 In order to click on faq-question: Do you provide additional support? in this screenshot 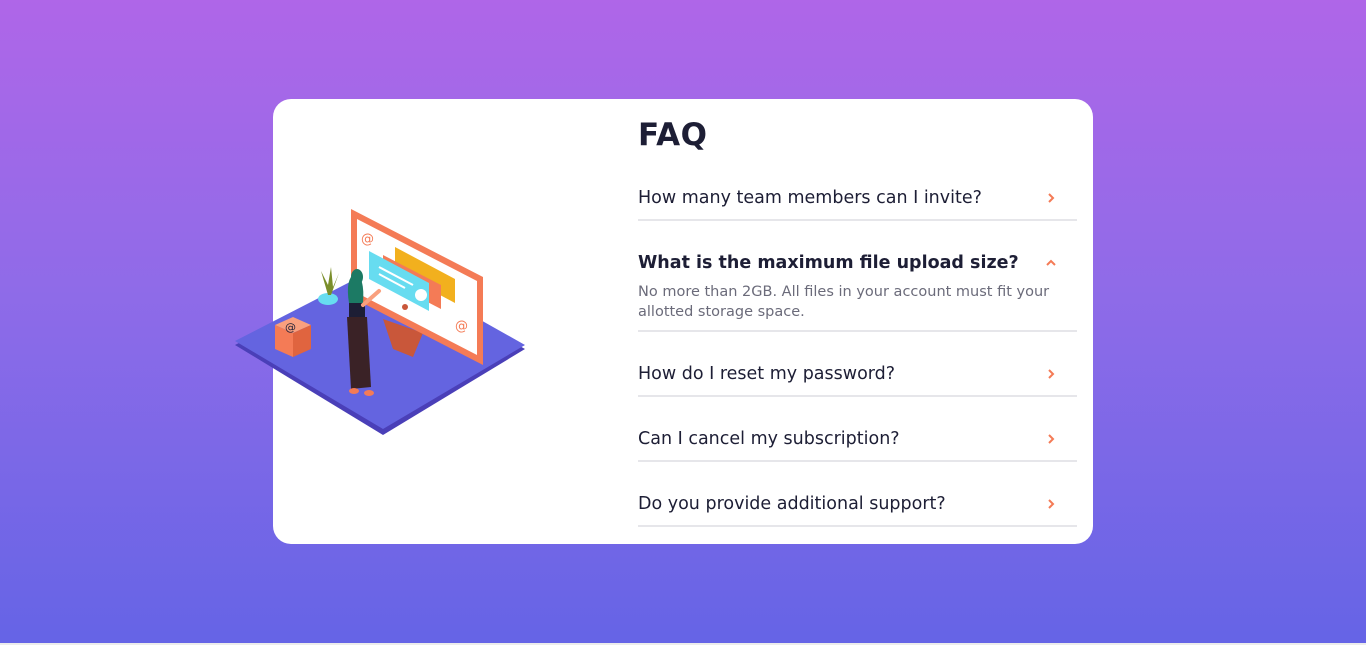, I will do `click(792, 503)`.